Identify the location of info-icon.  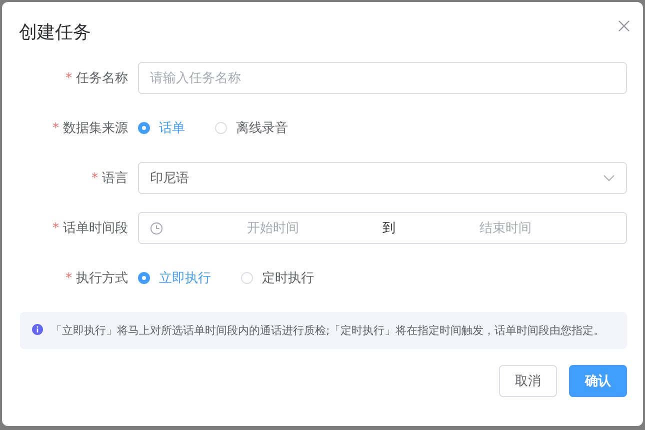
(37, 329).